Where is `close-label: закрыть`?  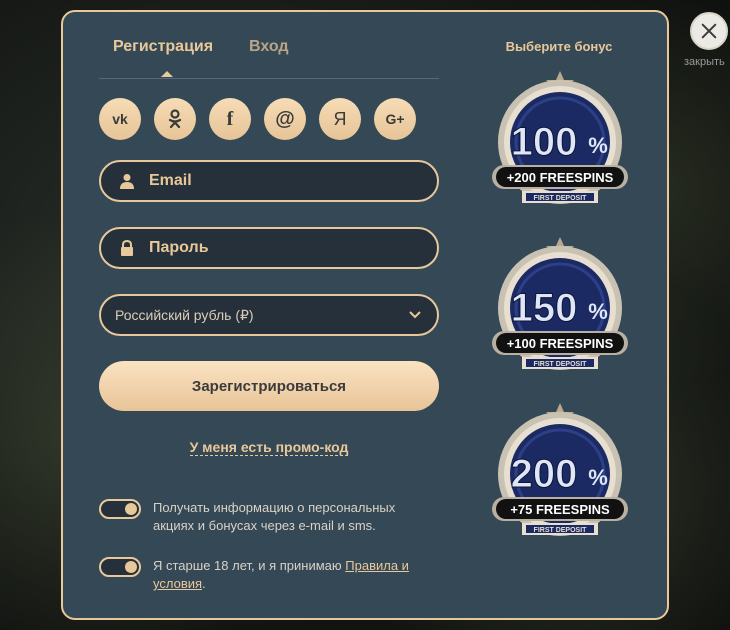 close-label: закрыть is located at coordinates (704, 62).